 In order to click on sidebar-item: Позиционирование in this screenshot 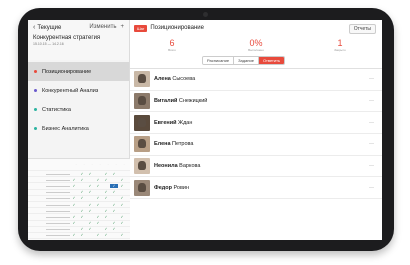, I will do `click(78, 71)`.